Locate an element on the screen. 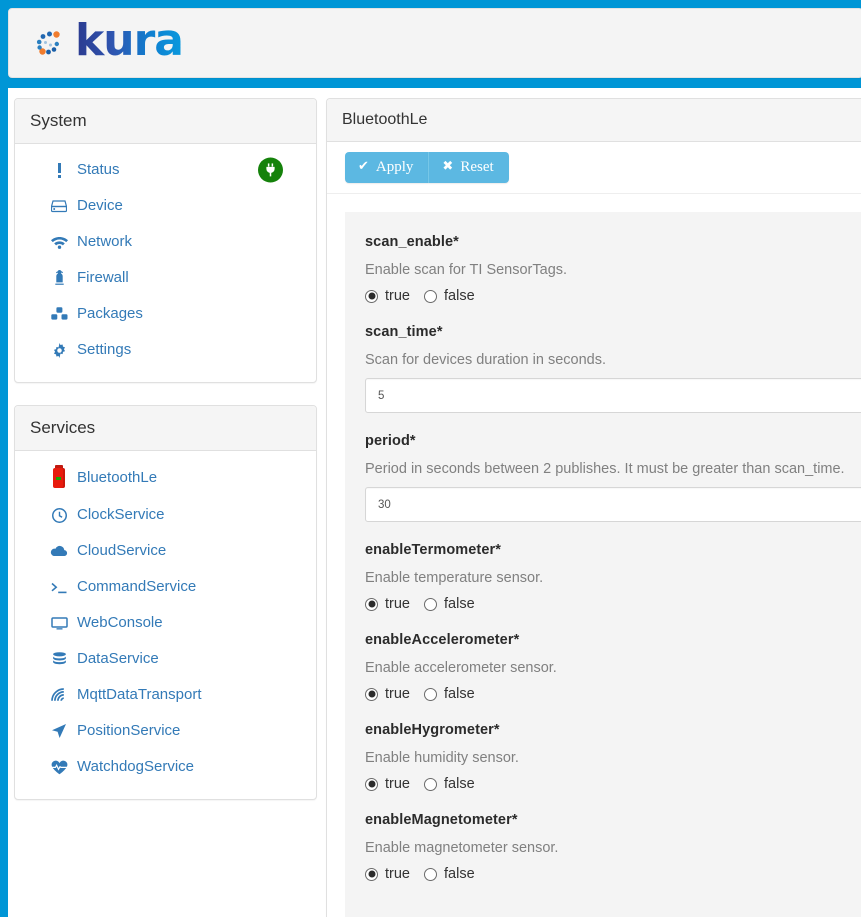 The image size is (861, 917). field-label: scan_time* is located at coordinates (404, 332).